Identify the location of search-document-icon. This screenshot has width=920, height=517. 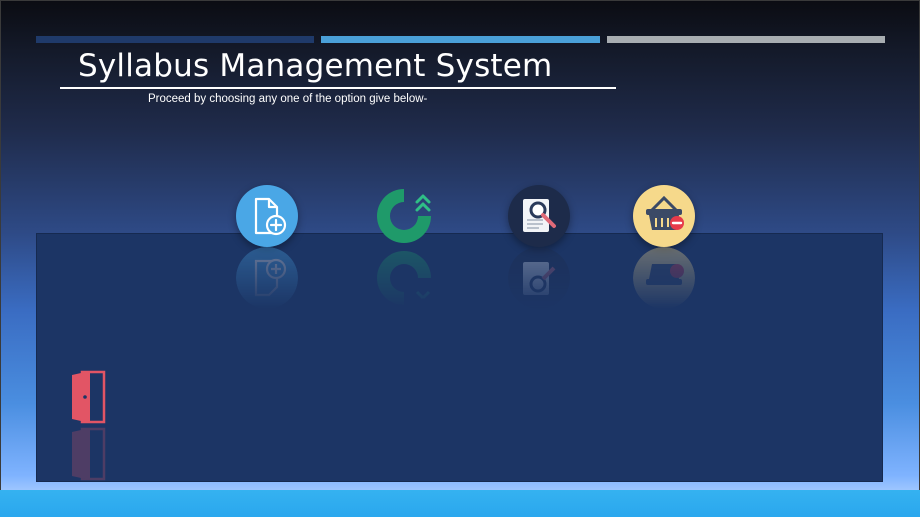
(539, 216).